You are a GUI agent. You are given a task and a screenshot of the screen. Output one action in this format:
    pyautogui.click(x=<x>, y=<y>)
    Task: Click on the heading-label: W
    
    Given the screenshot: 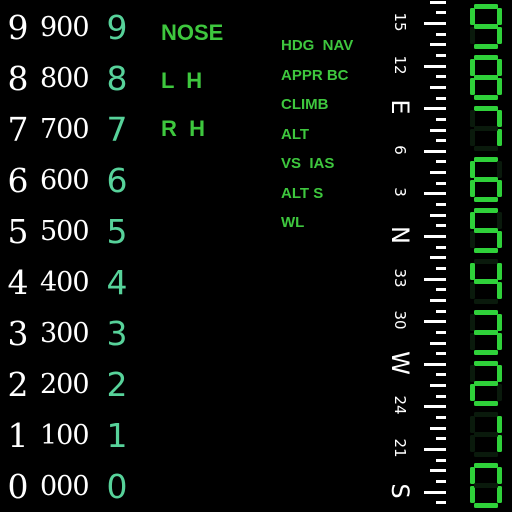 What is the action you would take?
    pyautogui.click(x=400, y=363)
    